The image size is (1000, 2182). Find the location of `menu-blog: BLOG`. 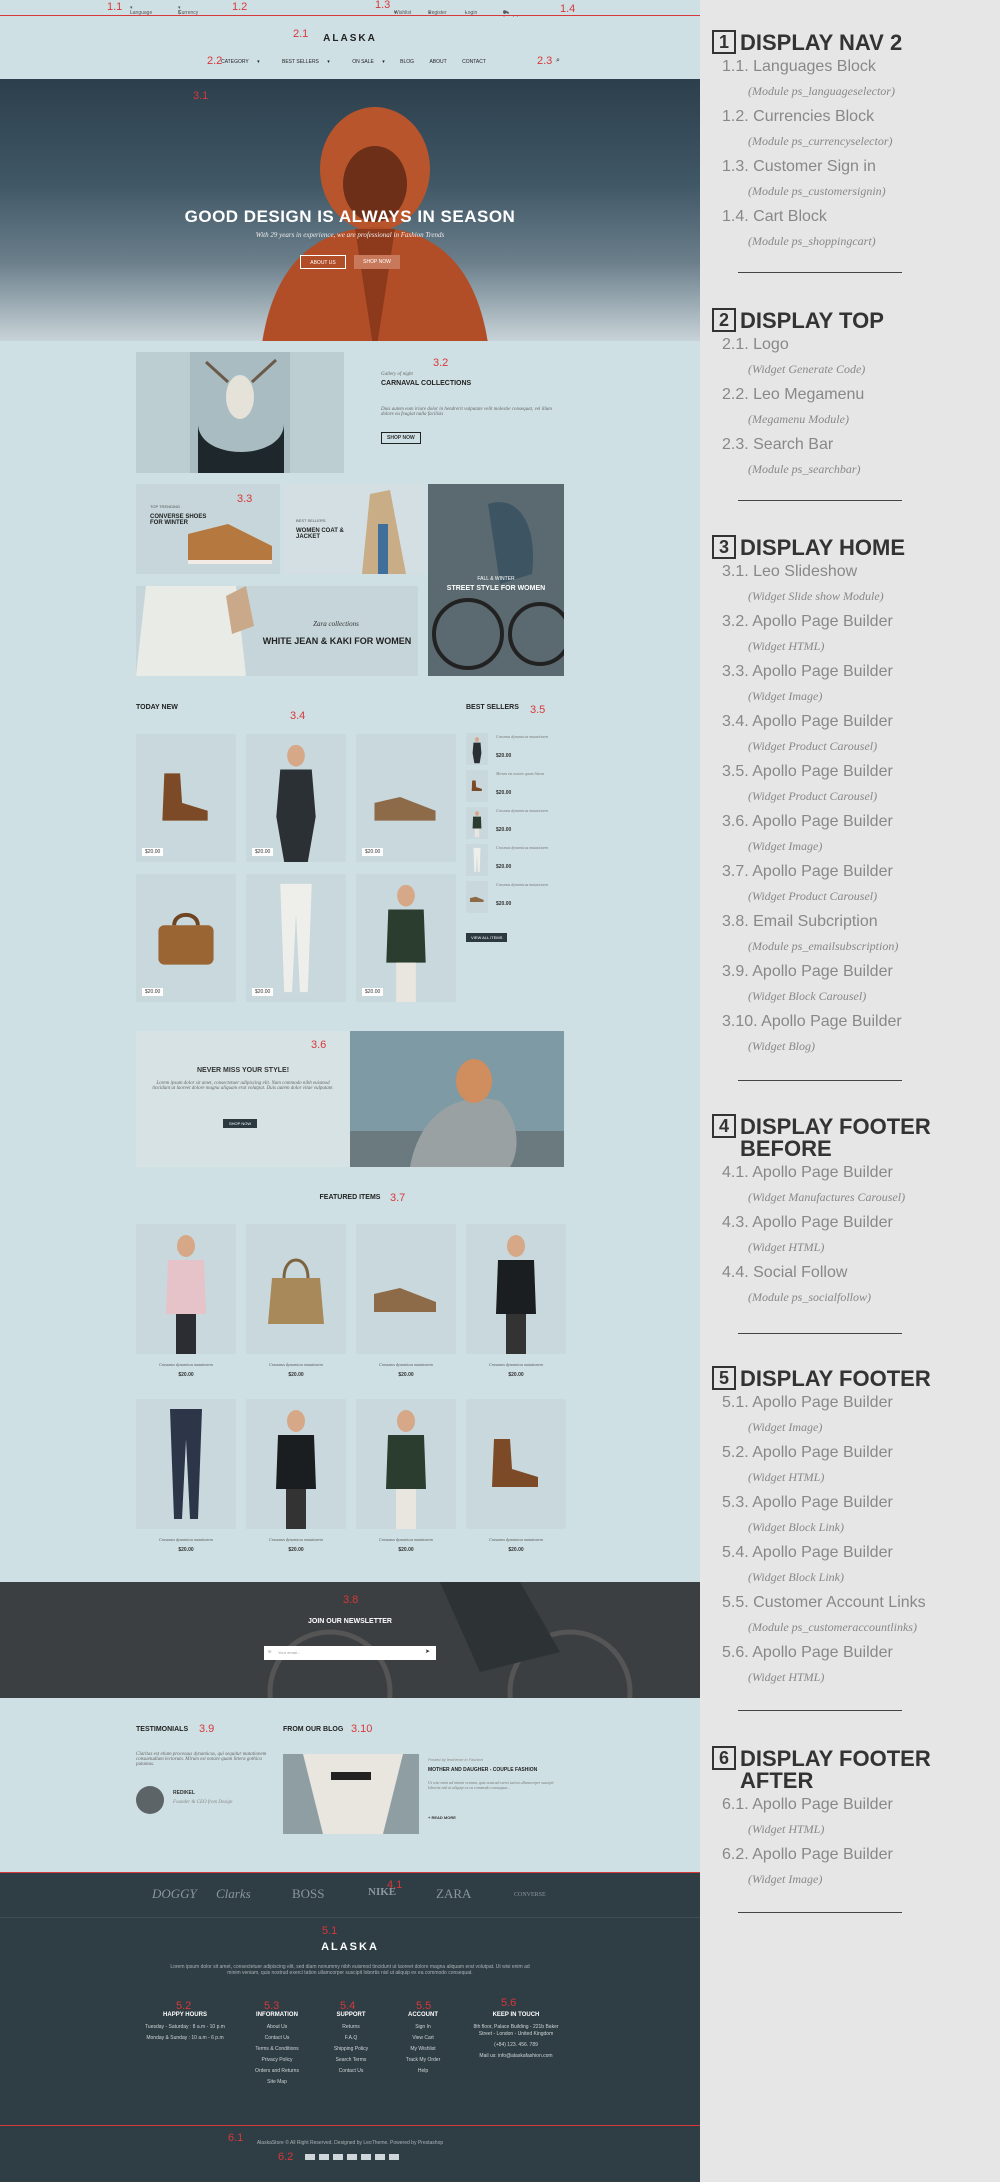

menu-blog: BLOG is located at coordinates (407, 62).